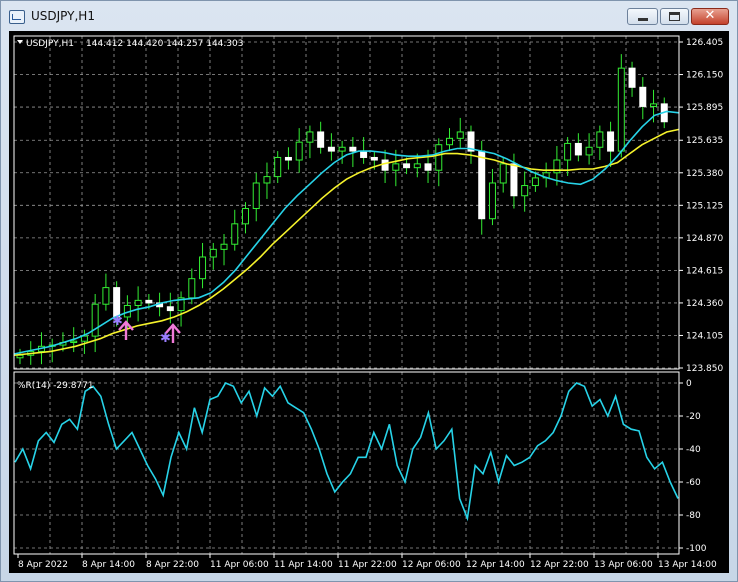 The height and width of the screenshot is (582, 738). Describe the element at coordinates (303, 565) in the screenshot. I see `x-axis-label: 11 Apr 14:00` at that location.